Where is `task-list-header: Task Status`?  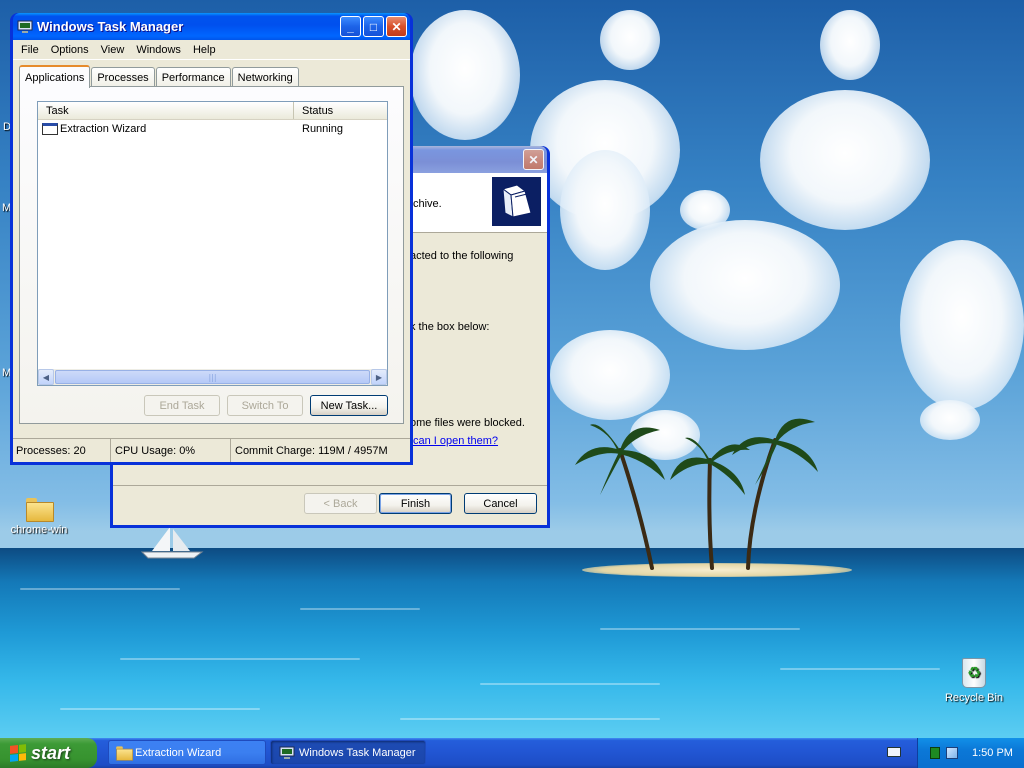 task-list-header: Task Status is located at coordinates (212, 111).